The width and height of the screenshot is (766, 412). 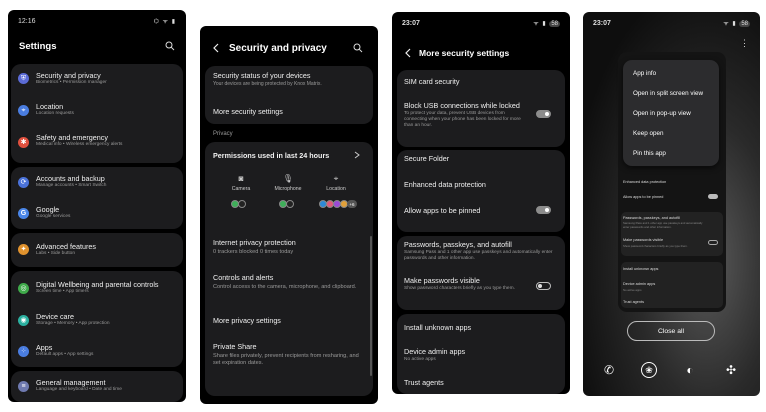 I want to click on shield-icon: ⛨, so click(x=23, y=78).